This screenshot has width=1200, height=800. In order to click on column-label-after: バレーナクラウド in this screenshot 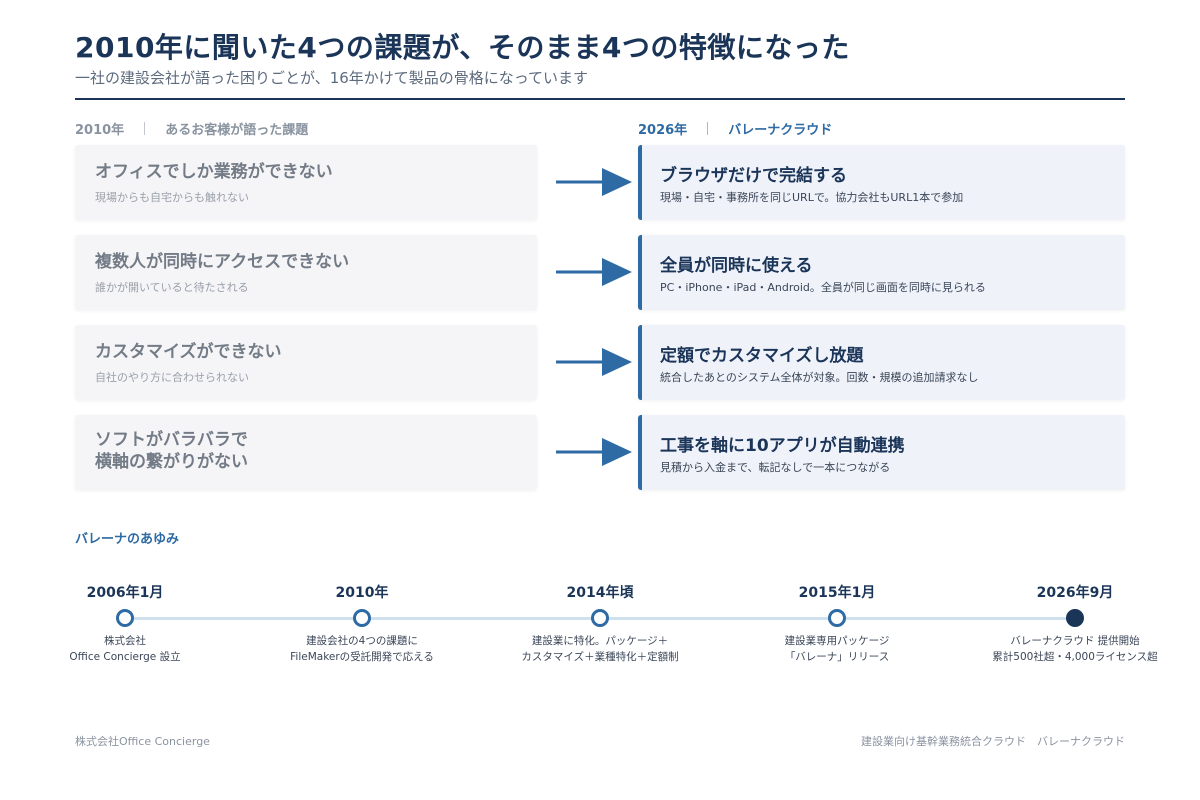, I will do `click(780, 130)`.